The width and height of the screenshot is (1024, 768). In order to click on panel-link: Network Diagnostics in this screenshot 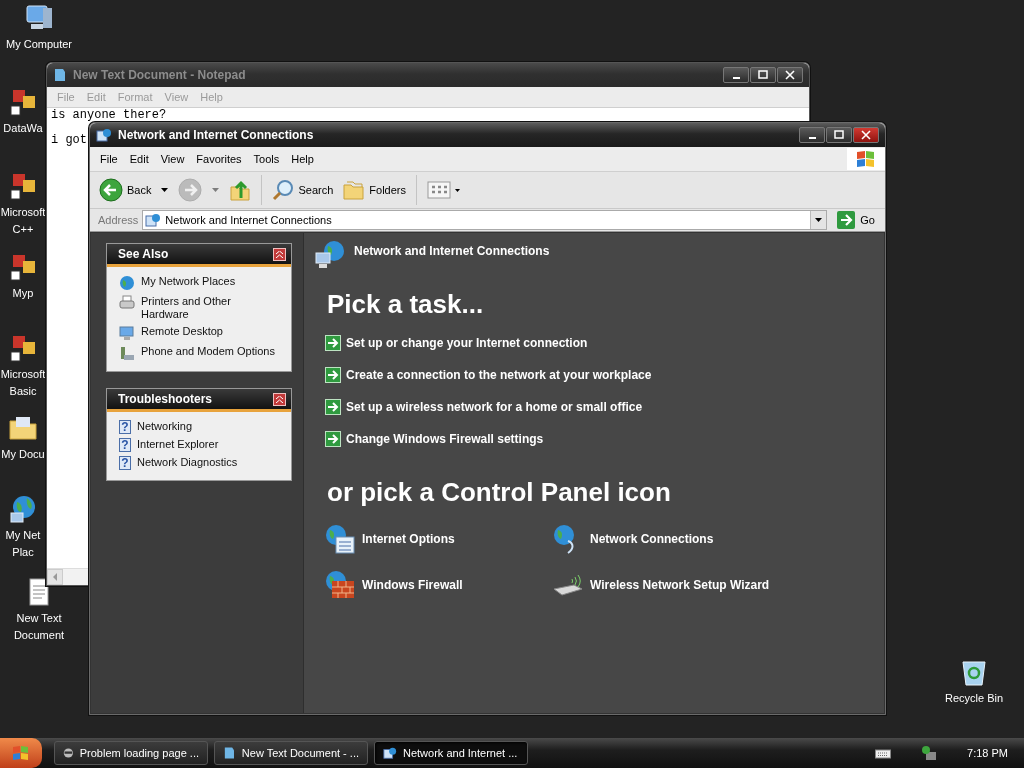, I will do `click(187, 462)`.